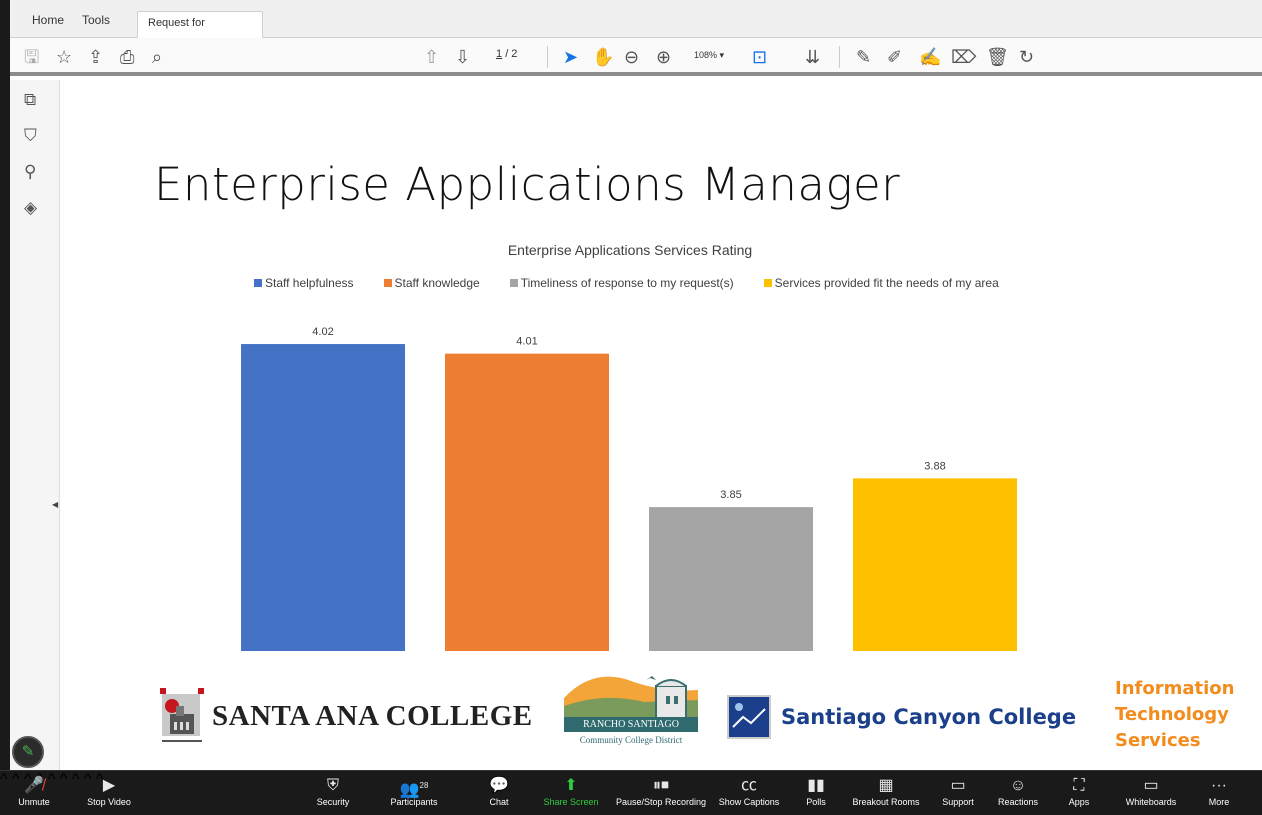 Image resolution: width=1262 pixels, height=815 pixels. What do you see at coordinates (631, 57) in the screenshot?
I see `zoom-out-icon: ⊖` at bounding box center [631, 57].